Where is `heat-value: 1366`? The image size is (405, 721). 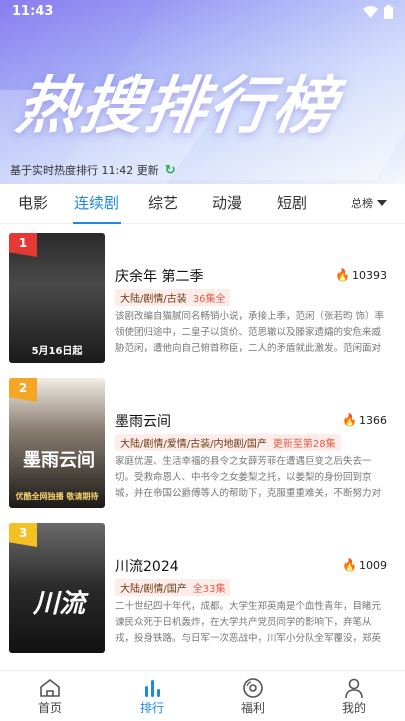
heat-value: 1366 is located at coordinates (373, 420).